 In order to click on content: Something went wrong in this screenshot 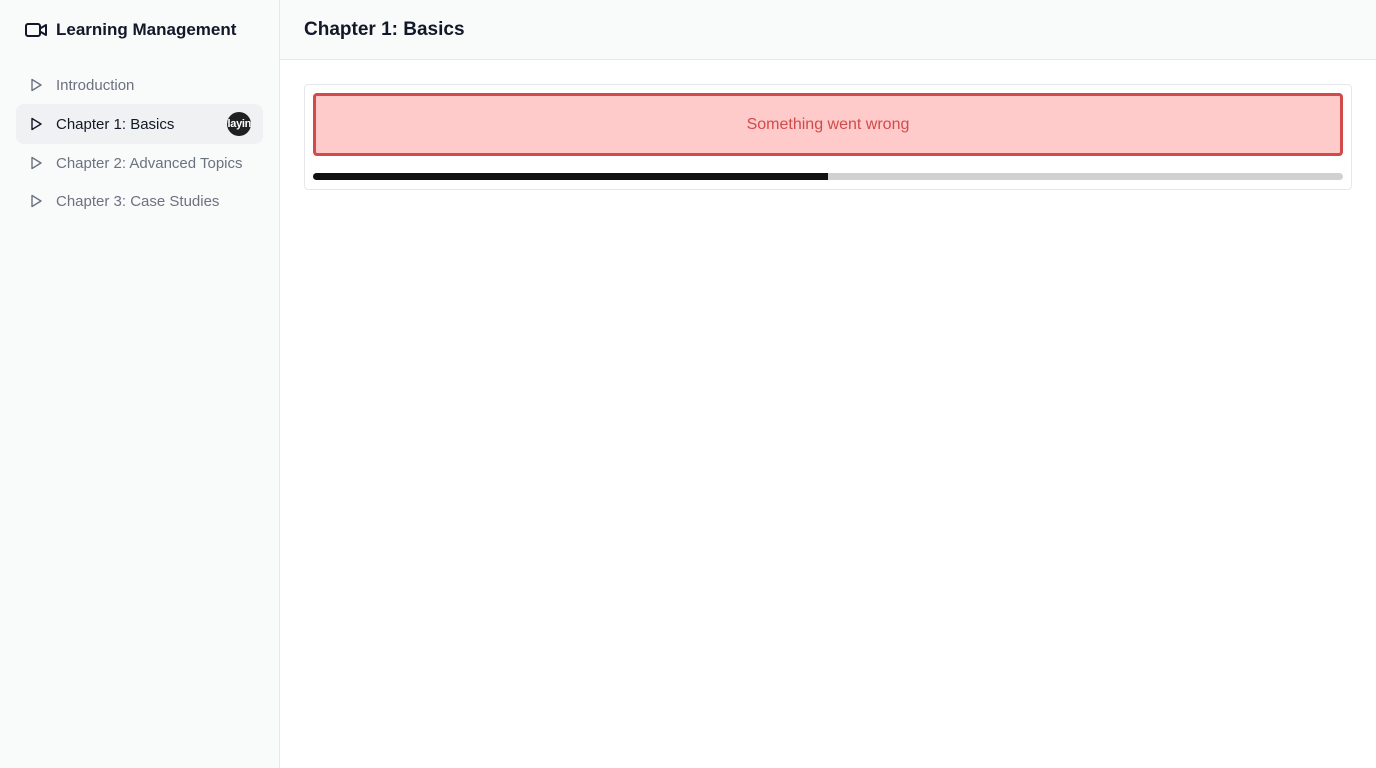, I will do `click(828, 125)`.